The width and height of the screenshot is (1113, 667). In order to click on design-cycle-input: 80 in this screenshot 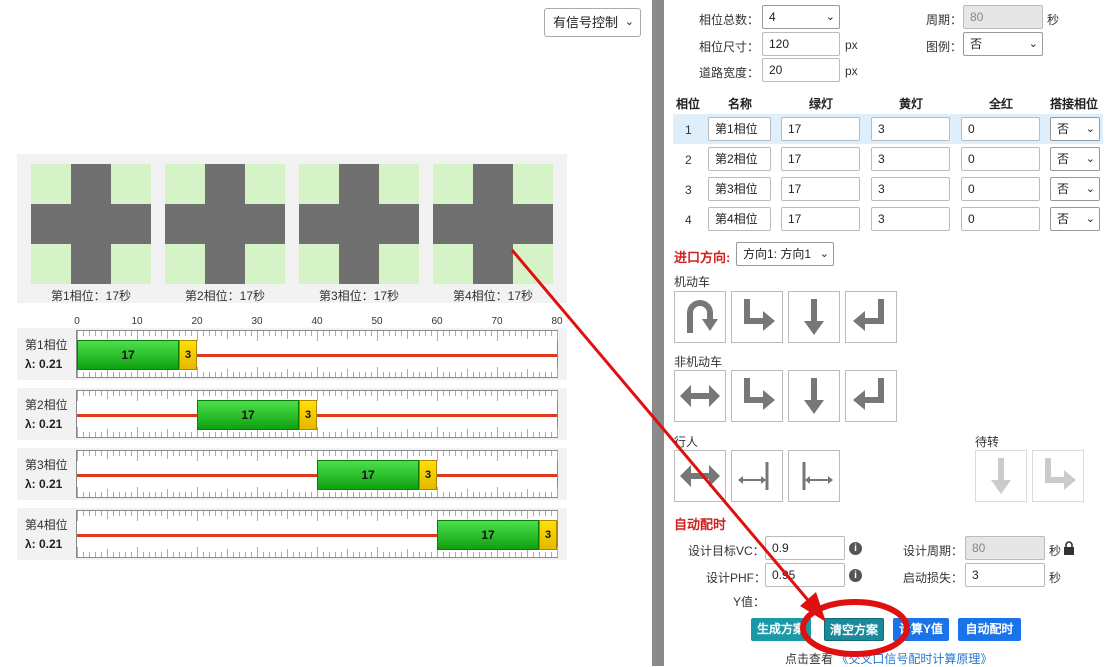, I will do `click(1005, 548)`.